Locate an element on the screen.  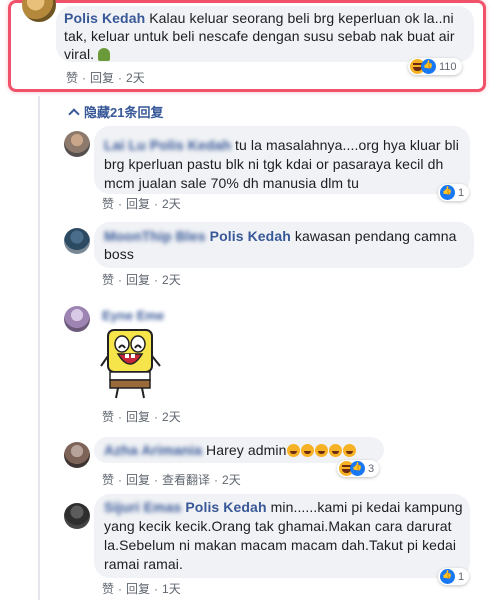
timestamp: 1天 is located at coordinates (171, 588).